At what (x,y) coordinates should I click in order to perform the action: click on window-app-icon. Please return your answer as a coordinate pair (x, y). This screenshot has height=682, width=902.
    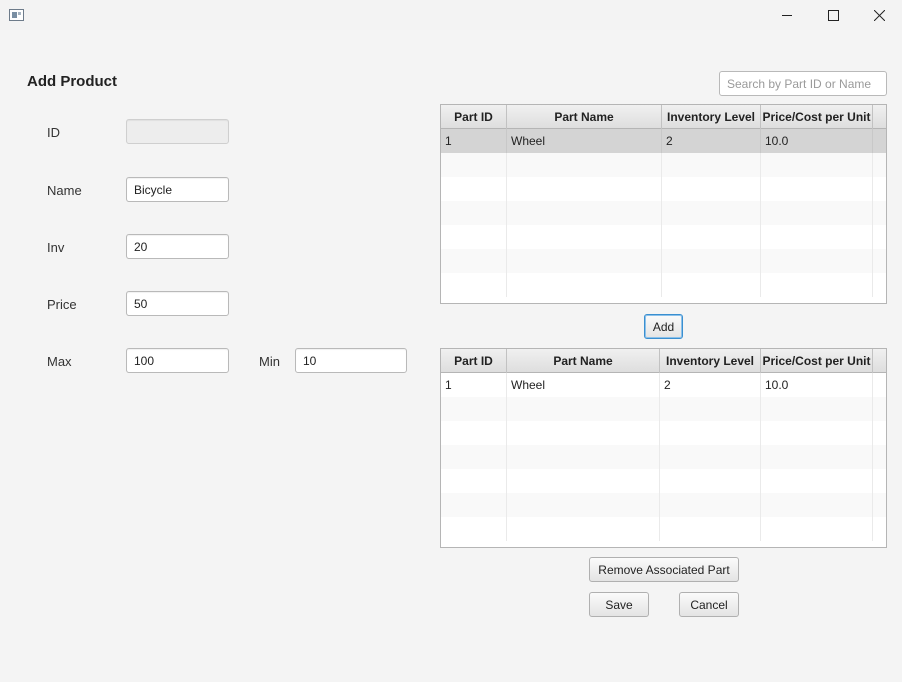
    Looking at the image, I should click on (16, 15).